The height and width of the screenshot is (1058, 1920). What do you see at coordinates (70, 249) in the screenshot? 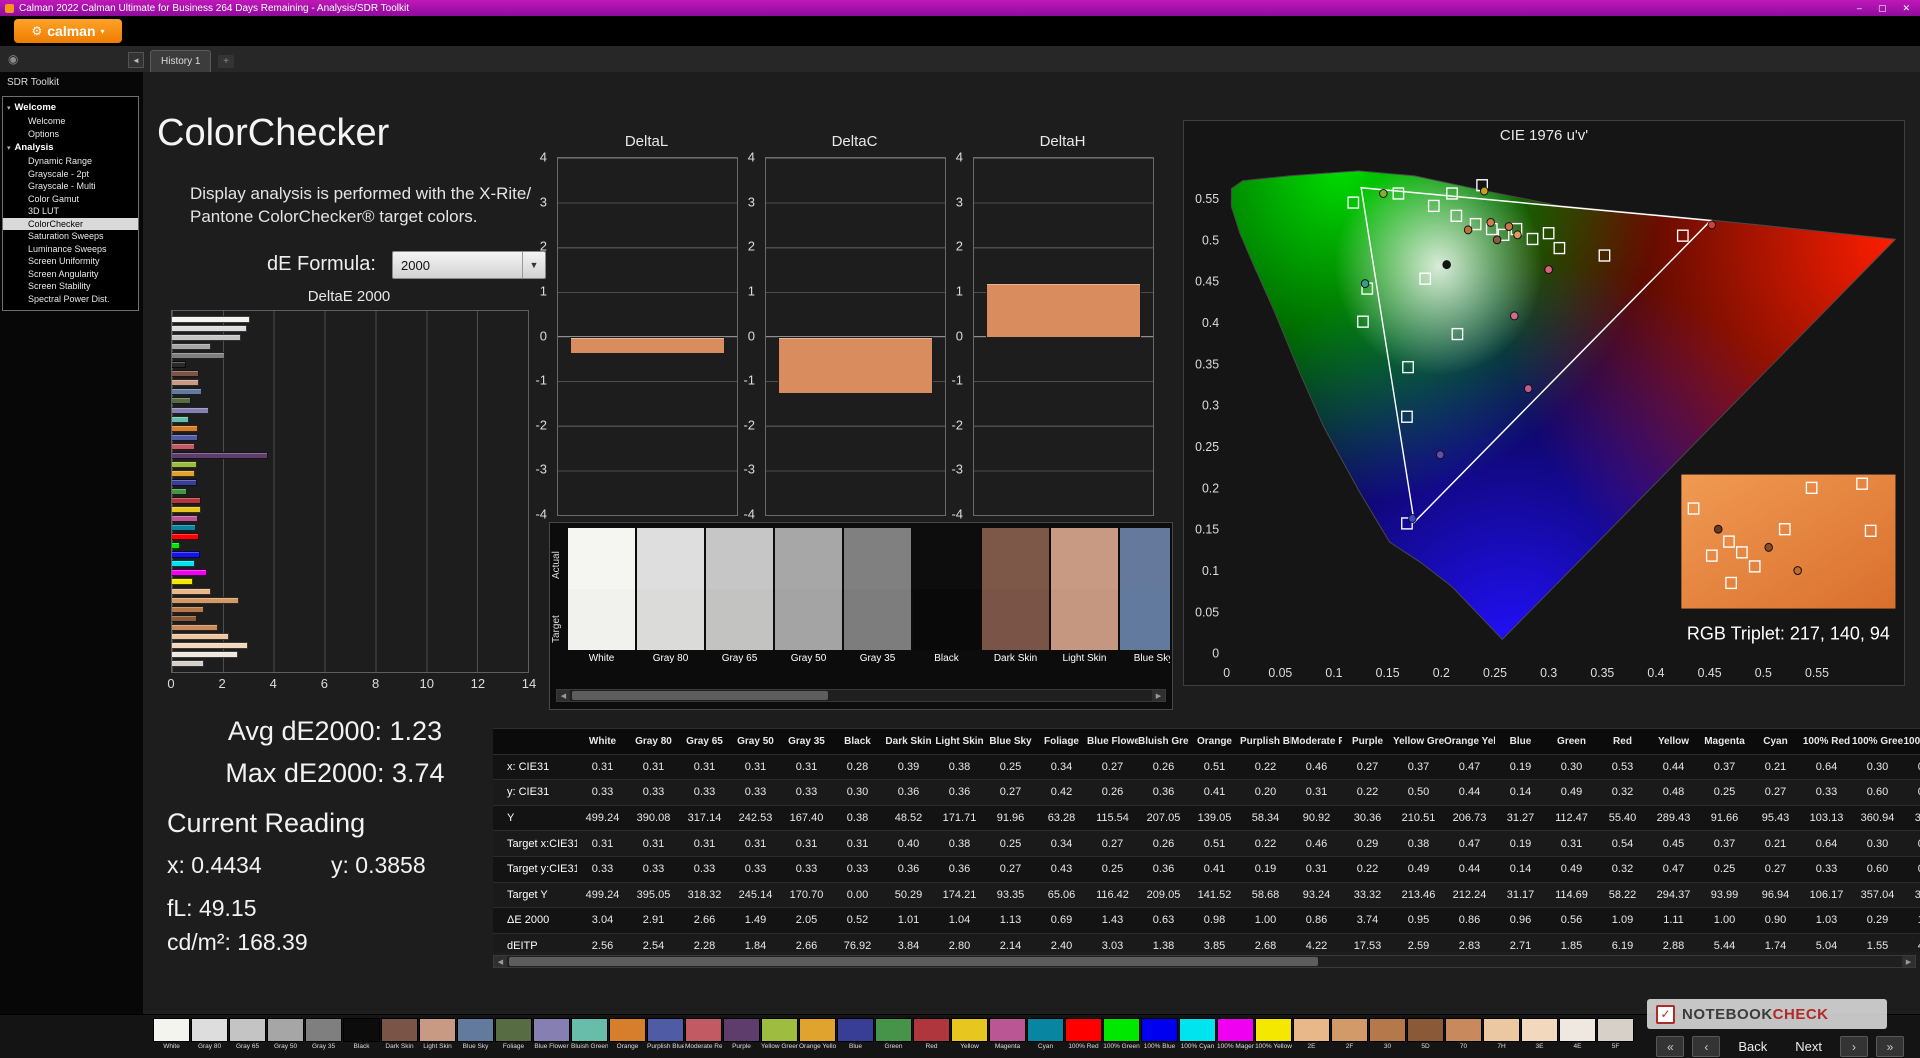
I see `sidebar-item-luminance-sweeps: Luminance Sweeps` at bounding box center [70, 249].